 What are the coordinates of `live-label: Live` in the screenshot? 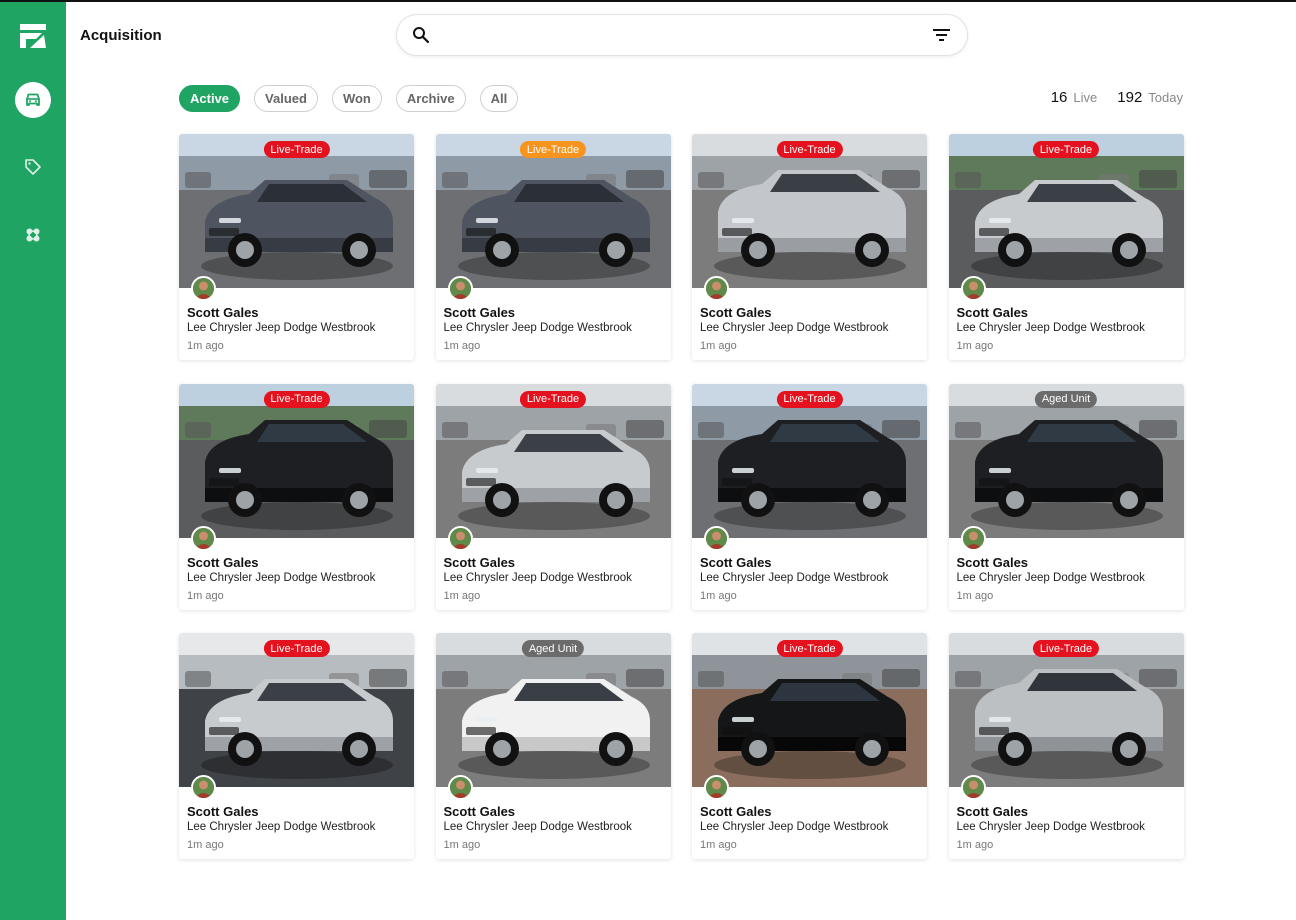 It's located at (1085, 97).